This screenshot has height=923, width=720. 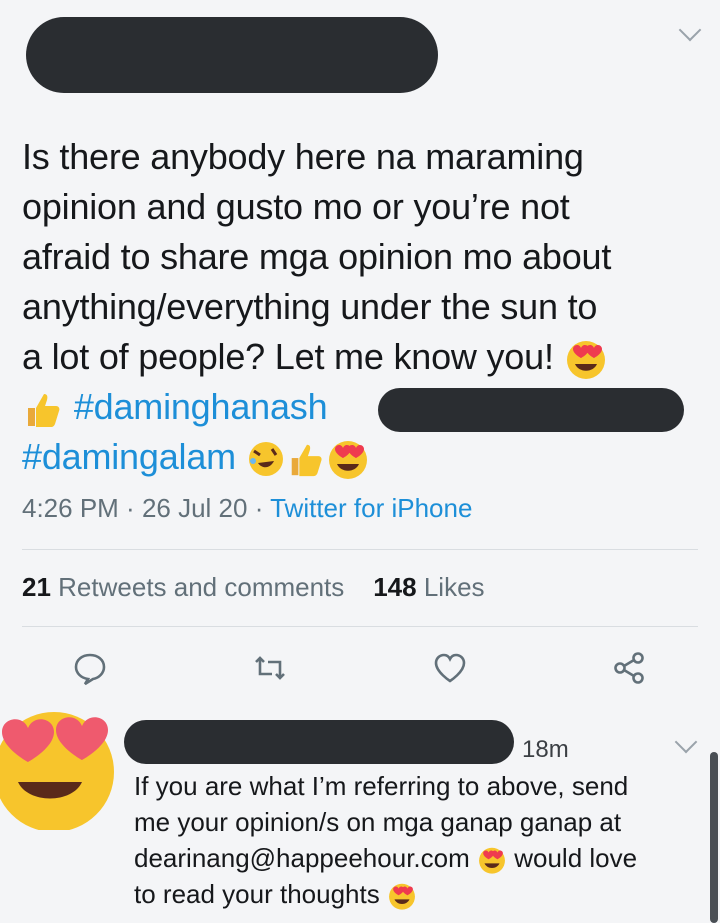 What do you see at coordinates (690, 30) in the screenshot?
I see `chevron-down-icon` at bounding box center [690, 30].